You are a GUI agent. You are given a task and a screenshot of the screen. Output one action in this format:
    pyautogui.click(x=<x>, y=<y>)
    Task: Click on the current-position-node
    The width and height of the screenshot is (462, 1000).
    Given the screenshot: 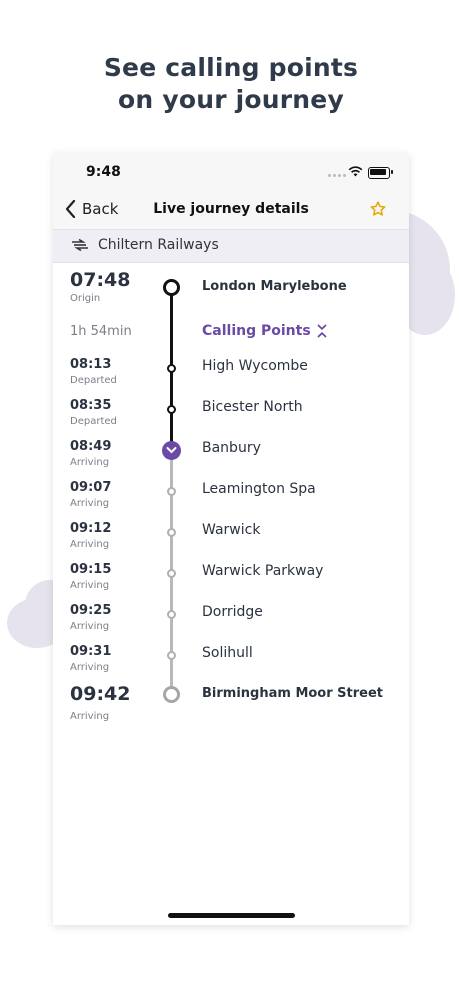 What is the action you would take?
    pyautogui.click(x=171, y=450)
    